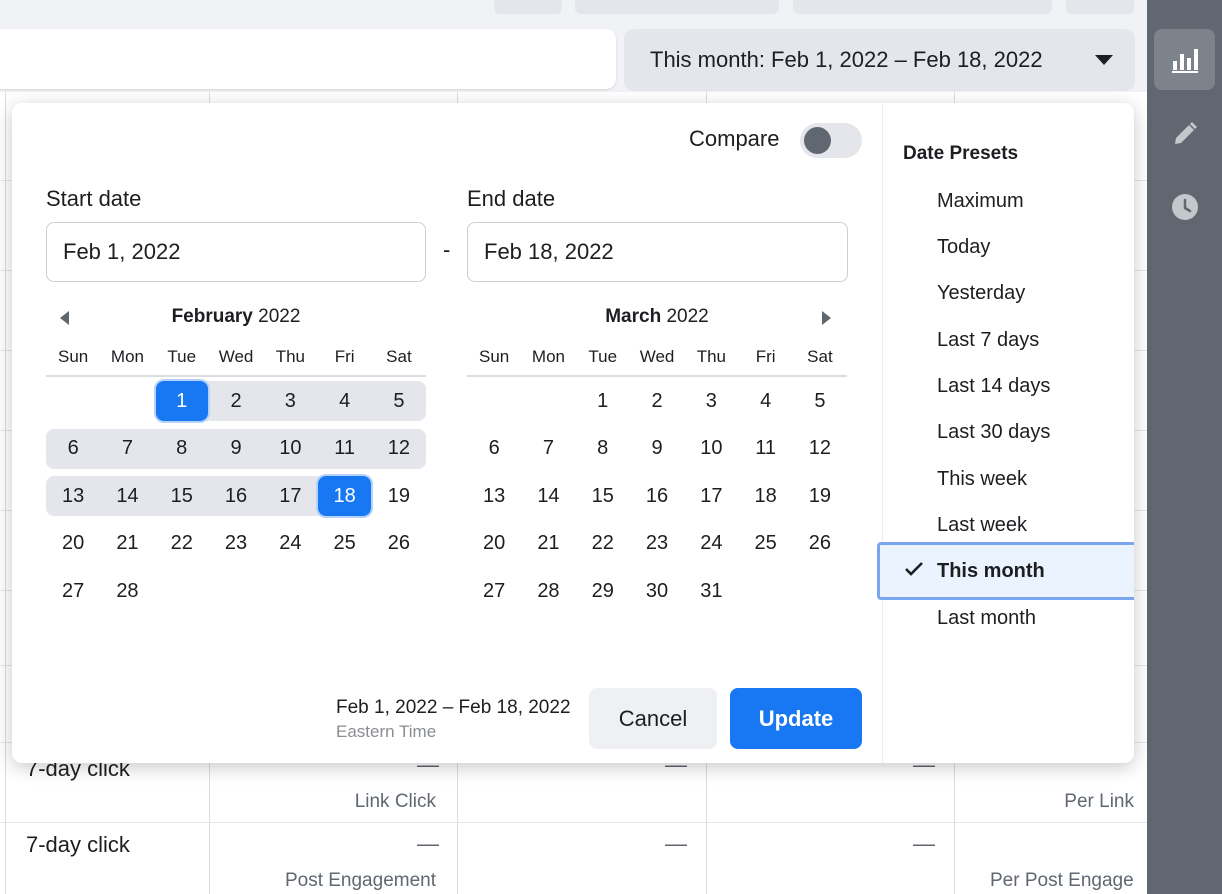 The height and width of the screenshot is (894, 1222). I want to click on preset-label: Today, so click(964, 246).